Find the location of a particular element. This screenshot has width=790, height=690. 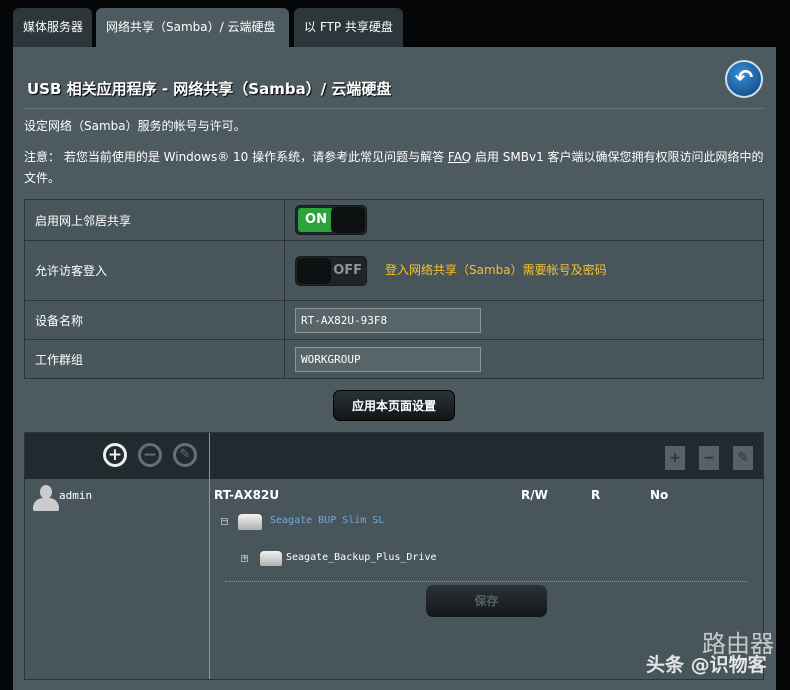

edit-user-icon: ✎ is located at coordinates (185, 455).